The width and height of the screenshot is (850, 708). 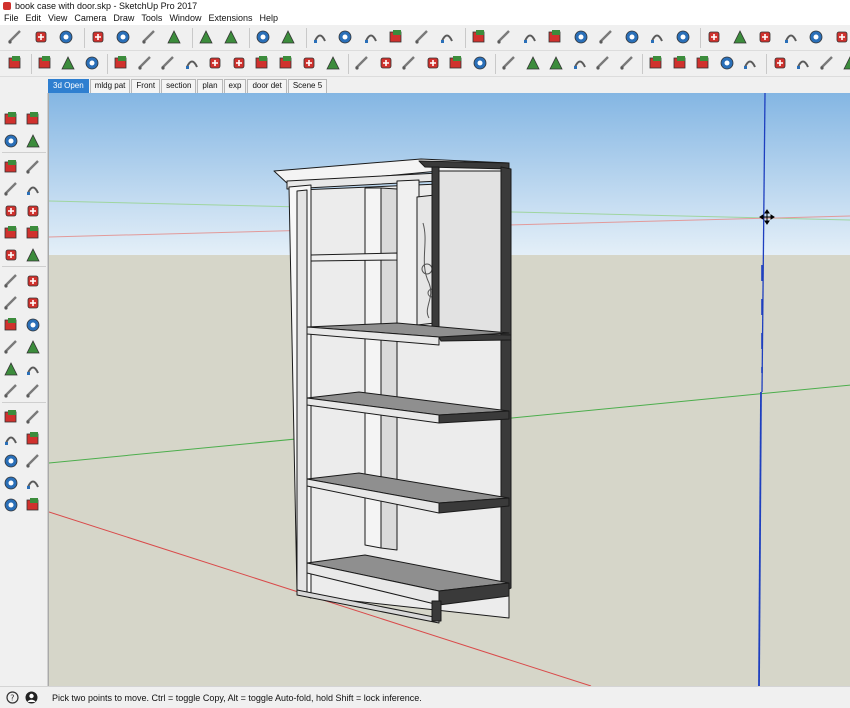 What do you see at coordinates (803, 64) in the screenshot?
I see `add-detail-button` at bounding box center [803, 64].